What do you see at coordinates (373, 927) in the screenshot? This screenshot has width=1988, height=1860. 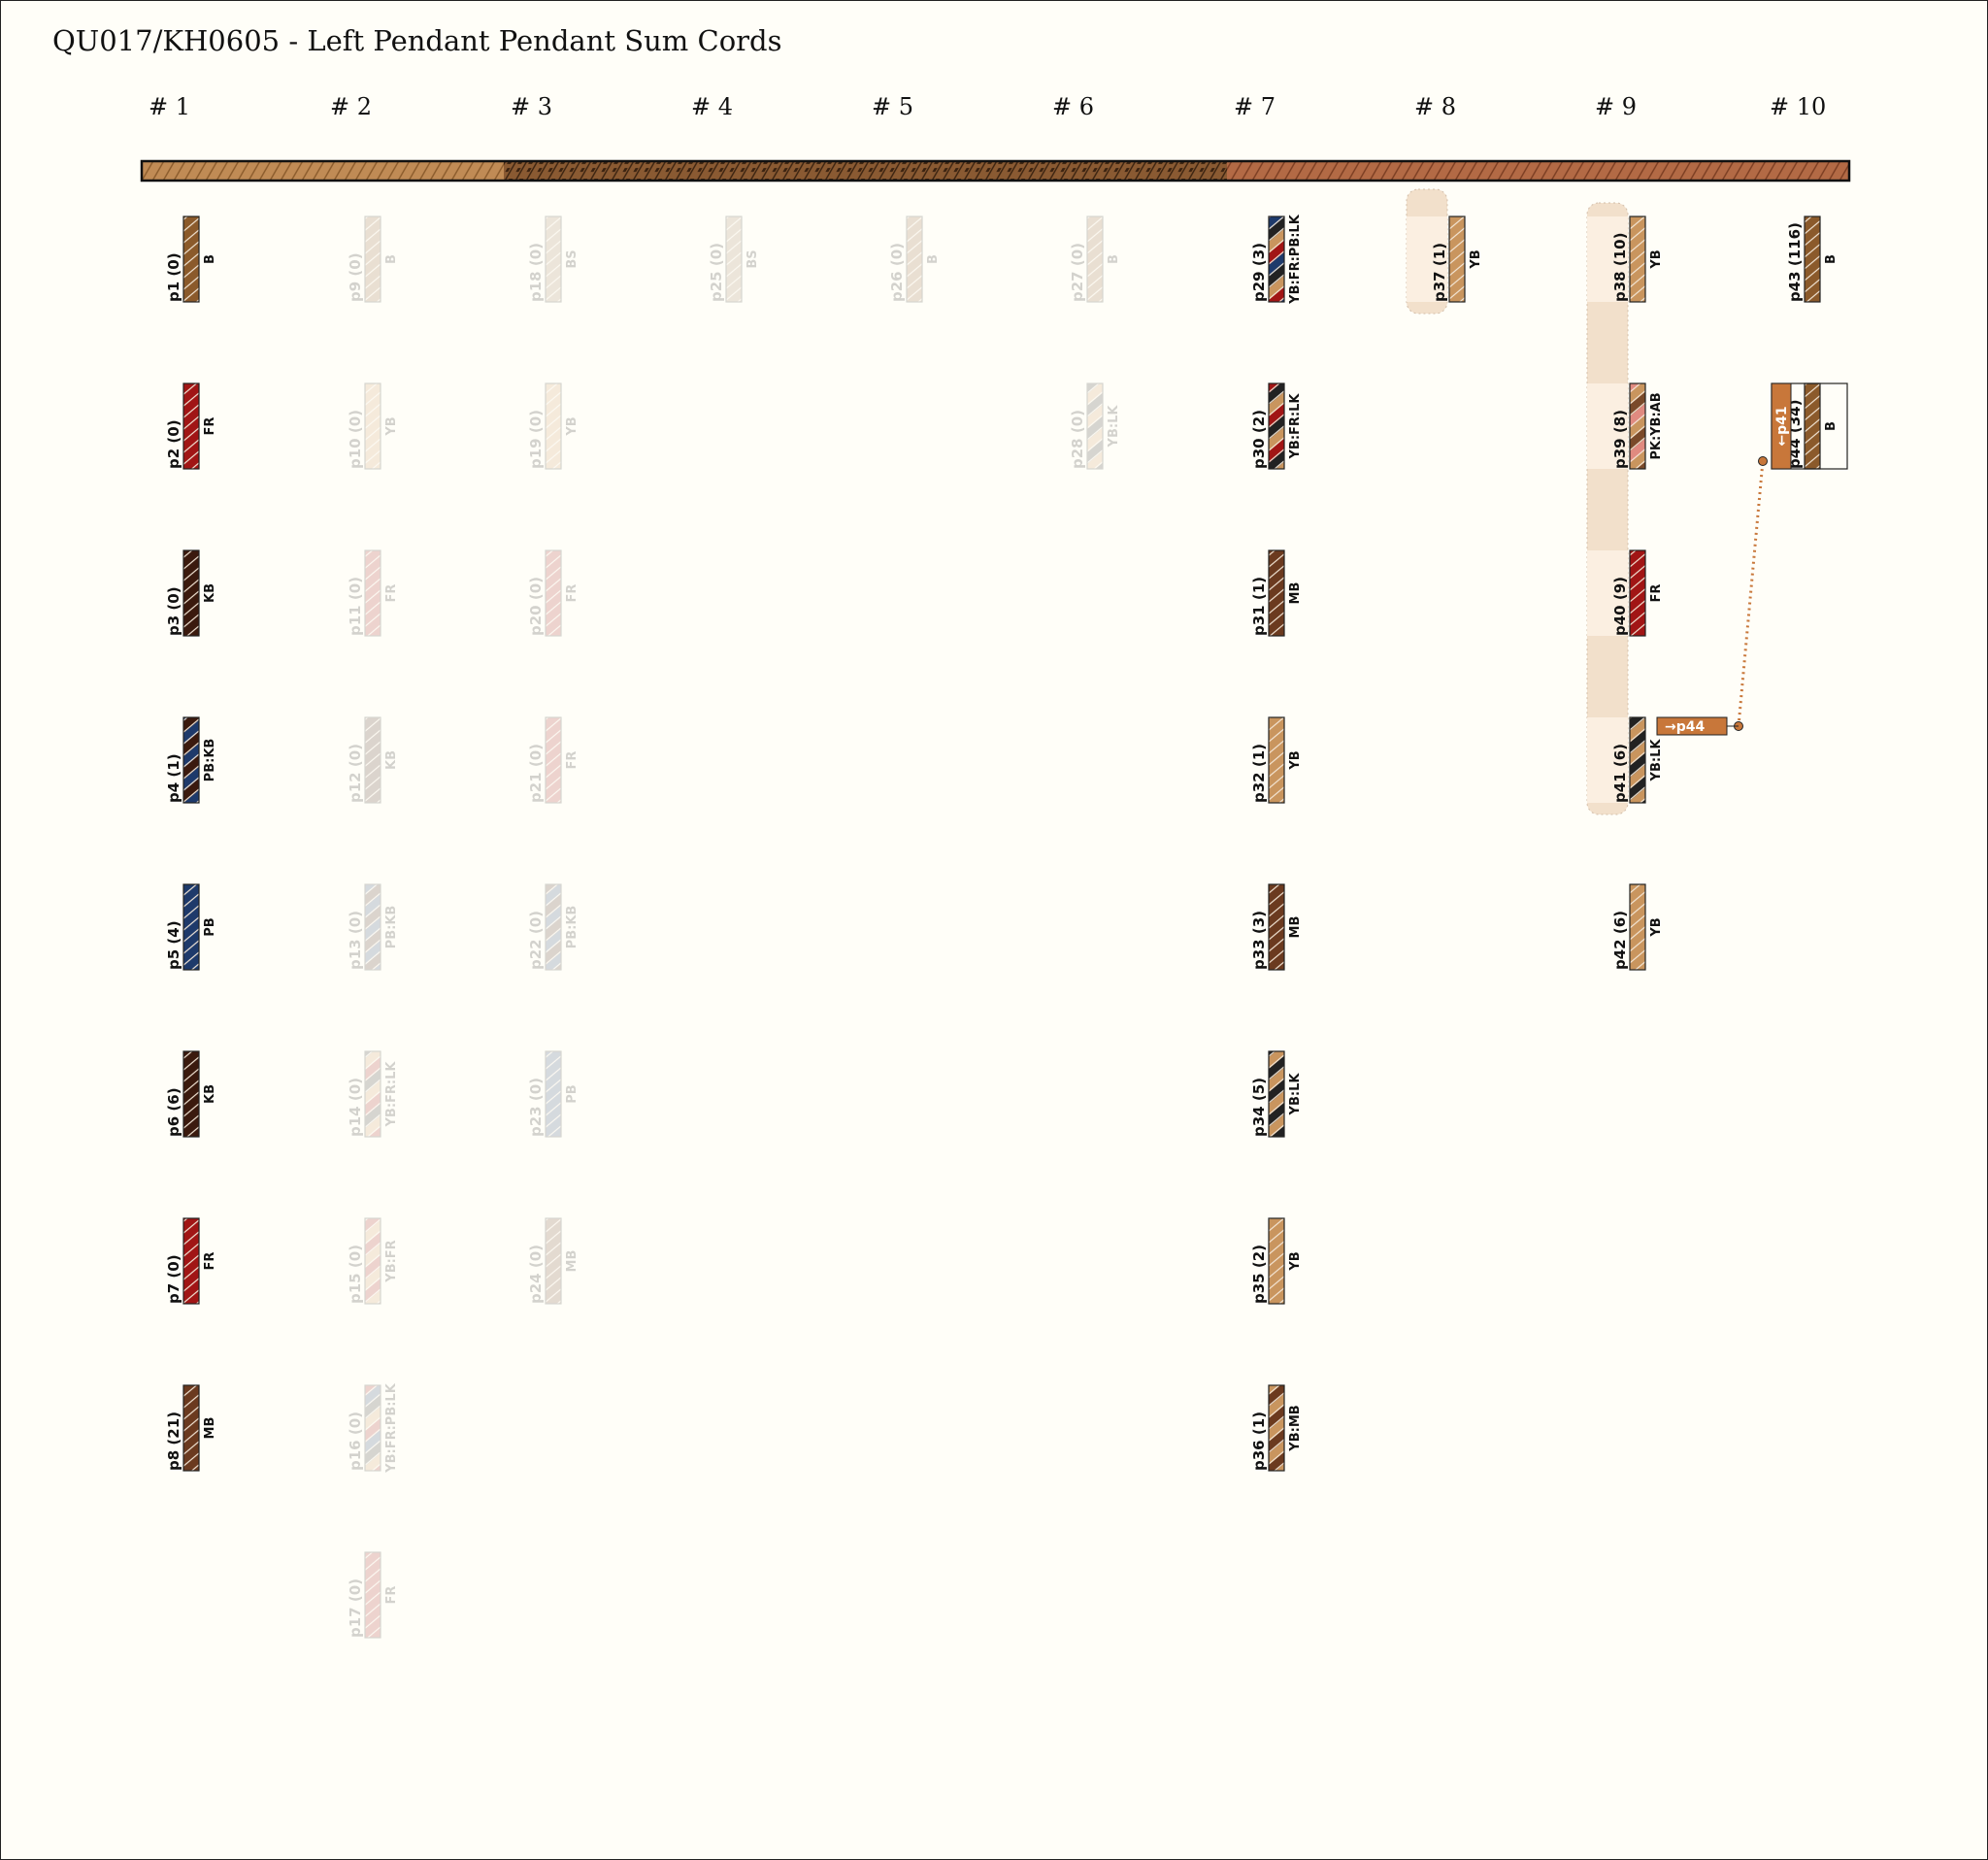 I see `pendant-cord: p13 (0) PB:KB` at bounding box center [373, 927].